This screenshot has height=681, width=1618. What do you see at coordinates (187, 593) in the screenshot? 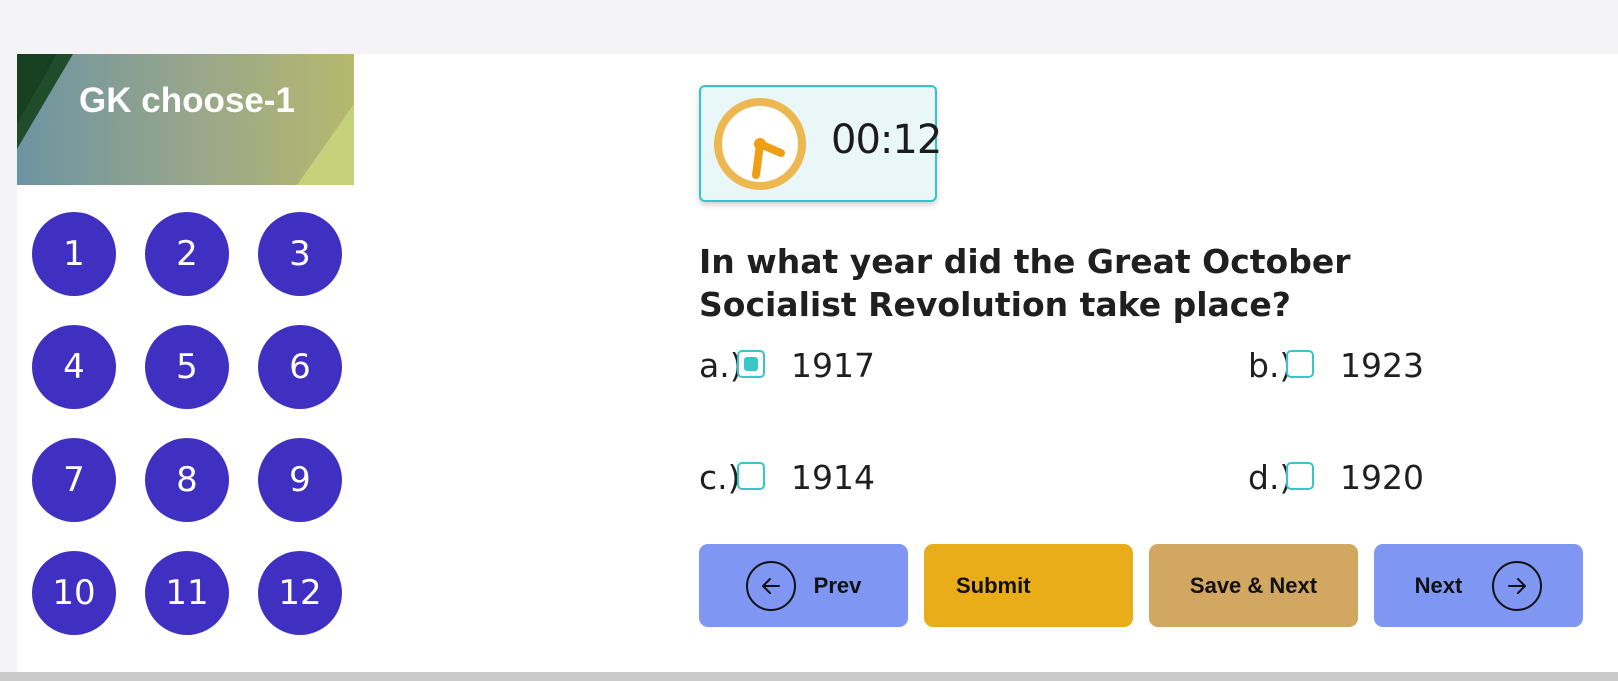
I see `question-nav-button-11: 11` at bounding box center [187, 593].